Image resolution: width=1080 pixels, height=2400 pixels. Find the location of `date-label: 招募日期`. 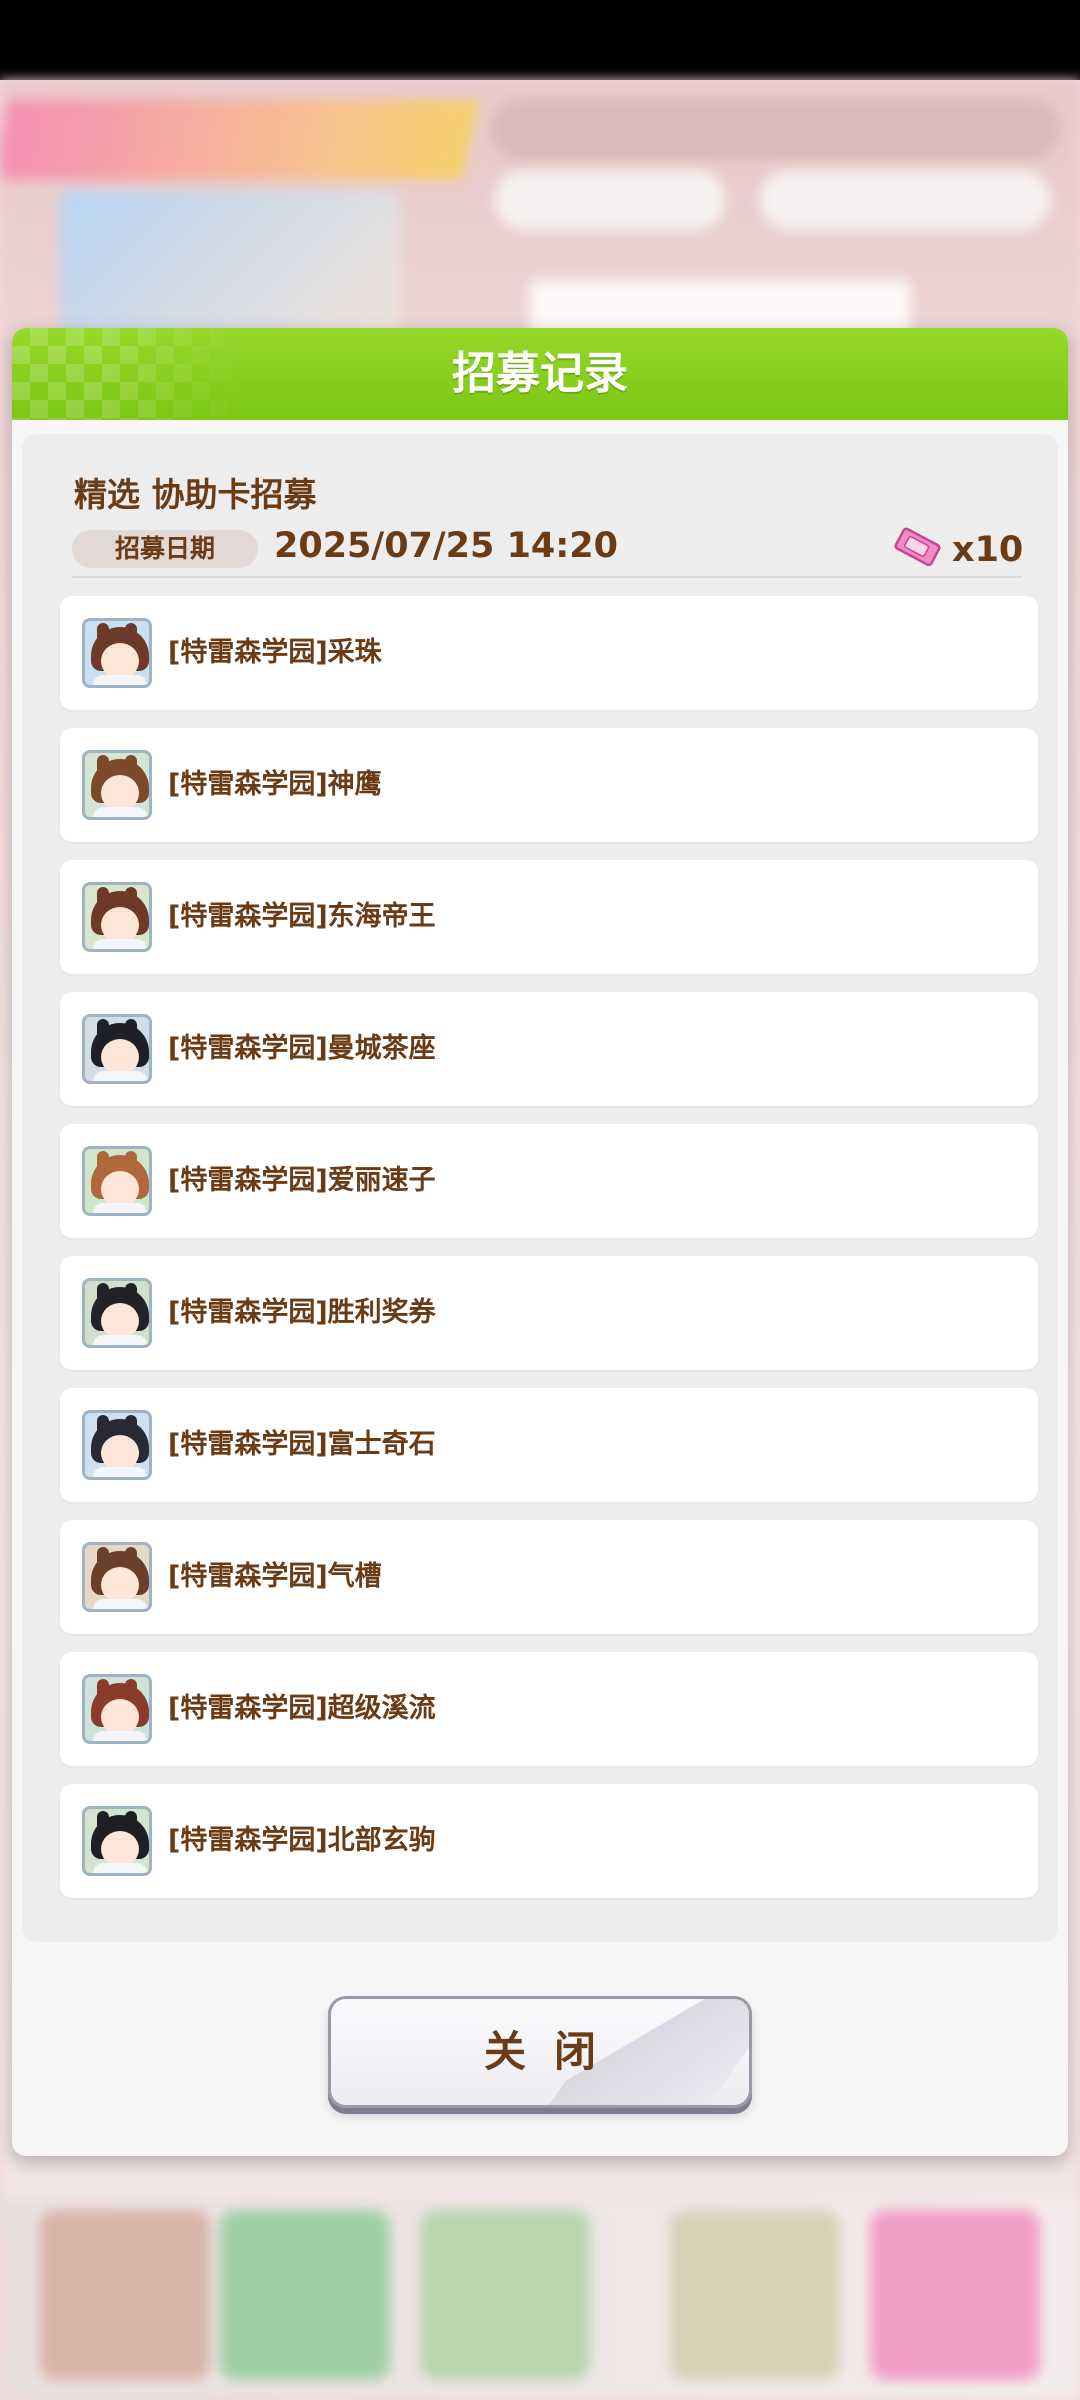

date-label: 招募日期 is located at coordinates (165, 549).